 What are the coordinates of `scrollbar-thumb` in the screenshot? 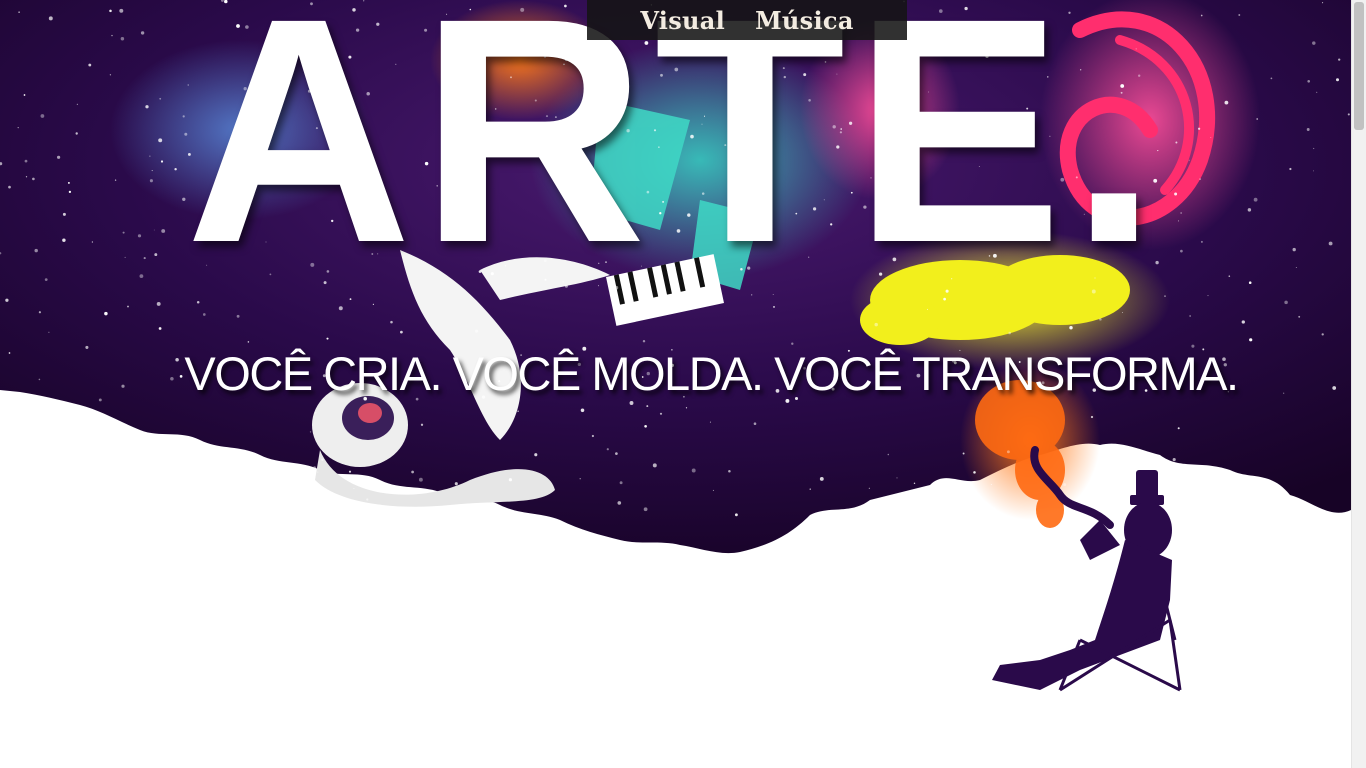 It's located at (1359, 66).